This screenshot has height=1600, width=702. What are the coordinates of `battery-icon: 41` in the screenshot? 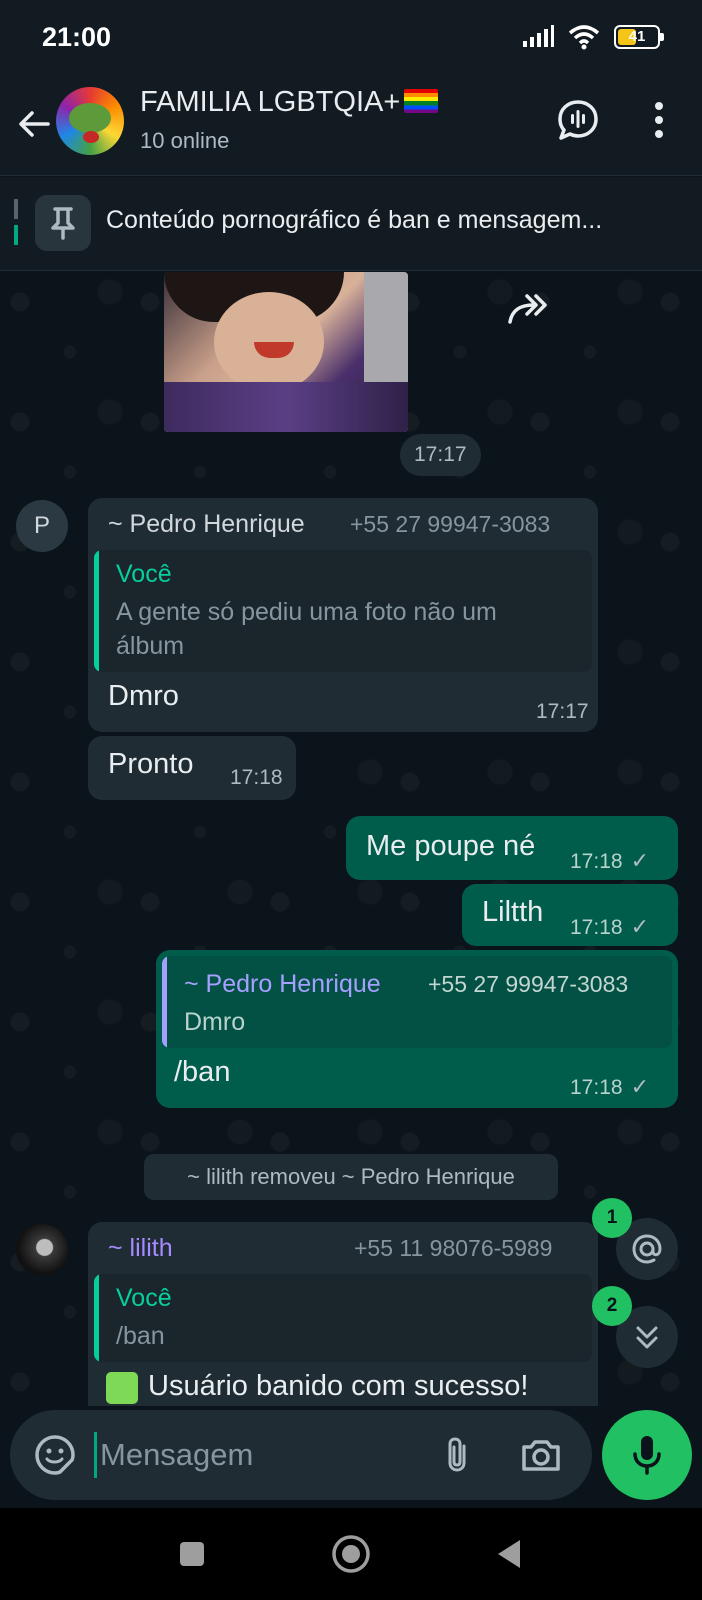 It's located at (639, 37).